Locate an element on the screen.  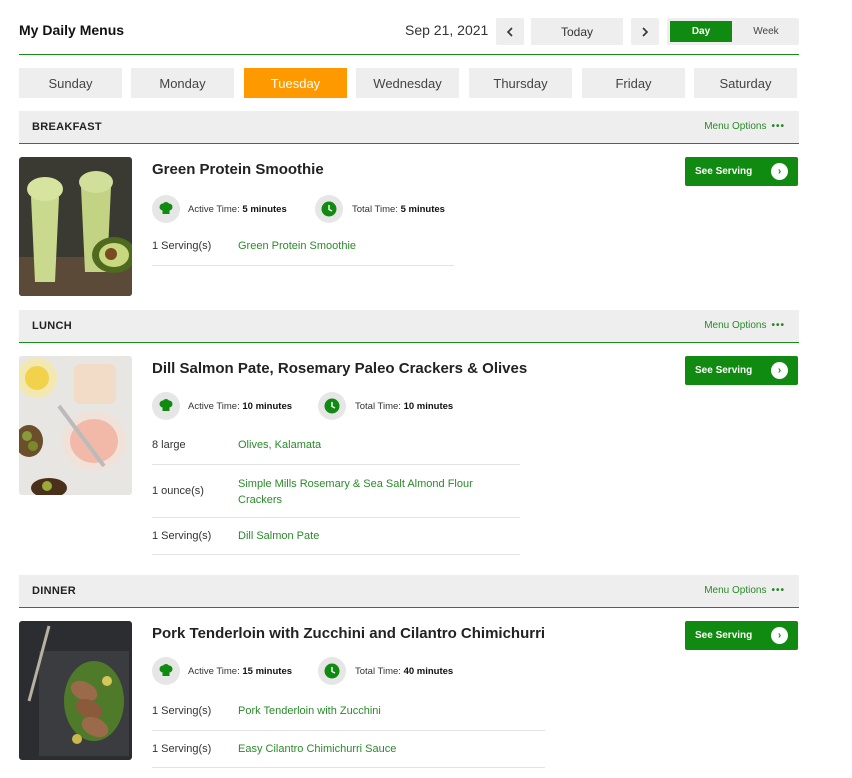
active-time: Active Time: 5 minutes is located at coordinates (237, 209).